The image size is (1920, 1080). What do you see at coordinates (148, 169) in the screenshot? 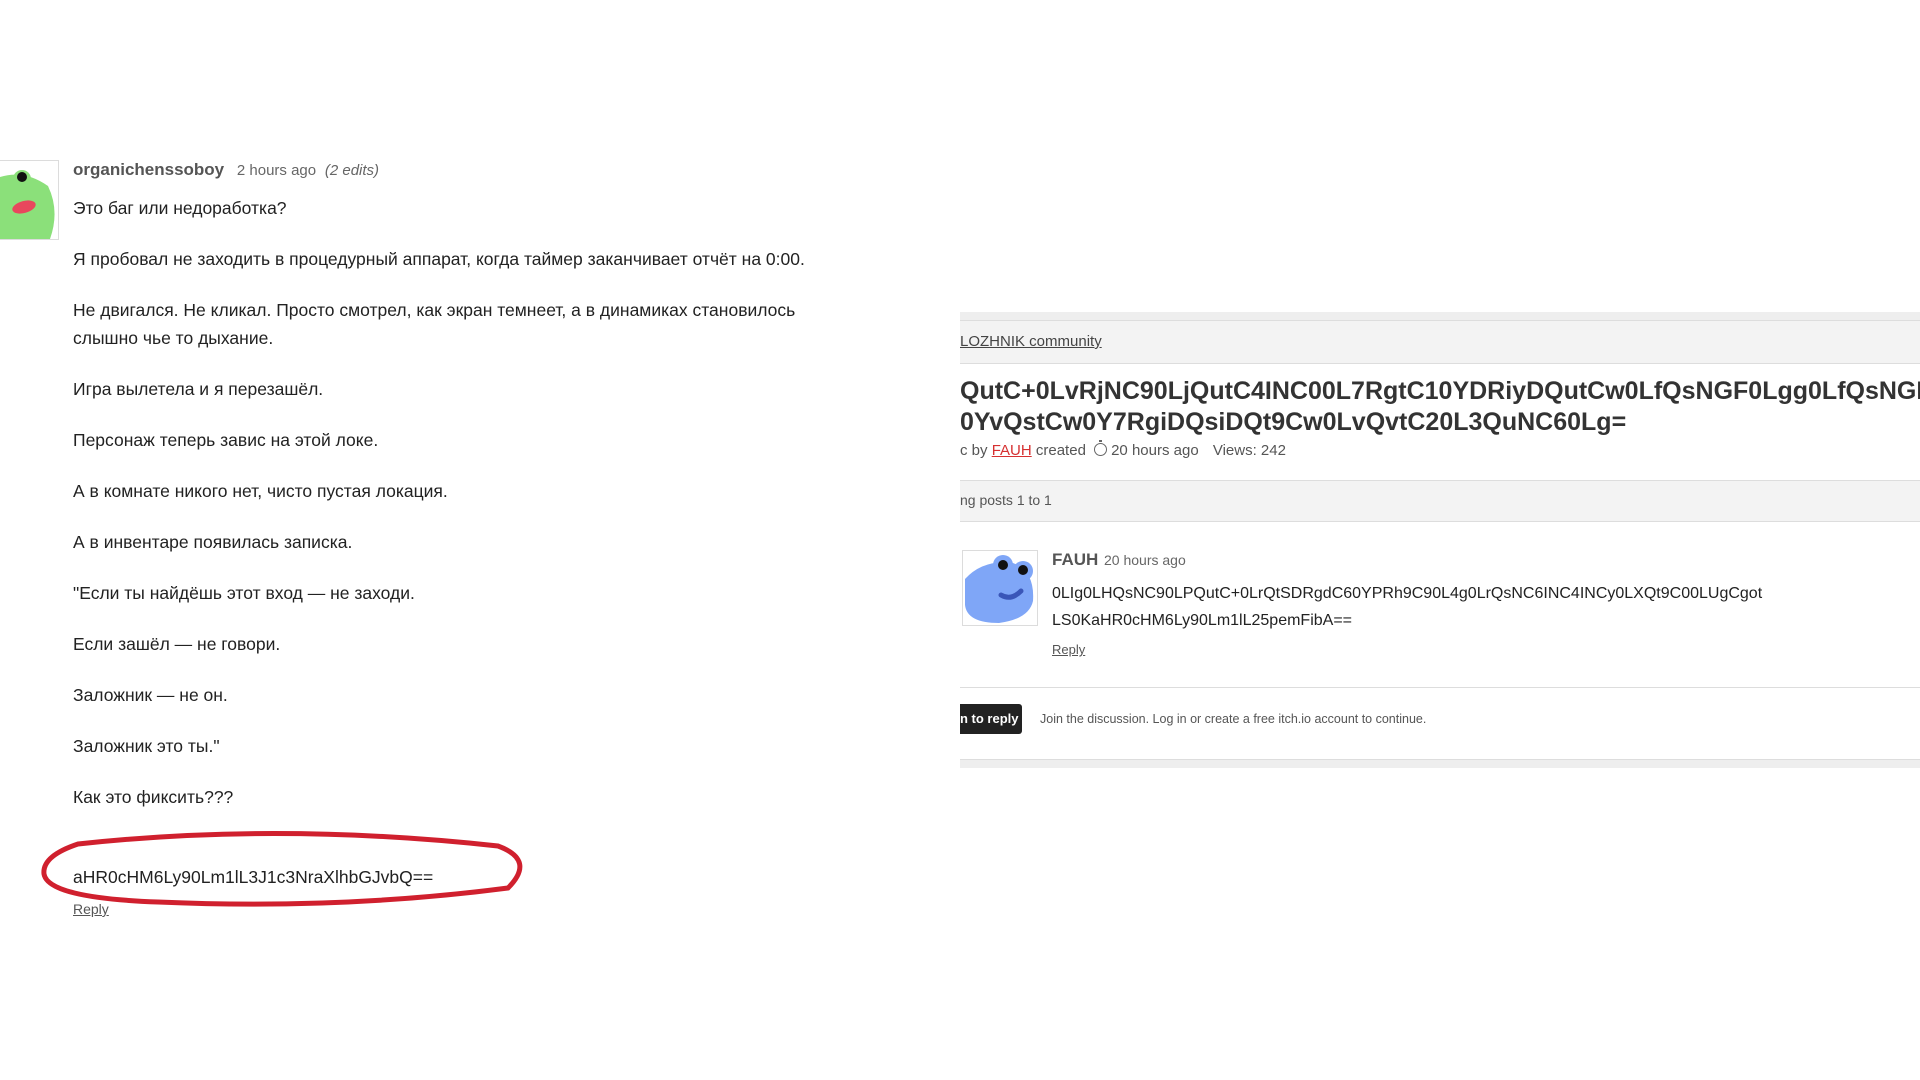
I see `comment-author: organichenssoboy` at bounding box center [148, 169].